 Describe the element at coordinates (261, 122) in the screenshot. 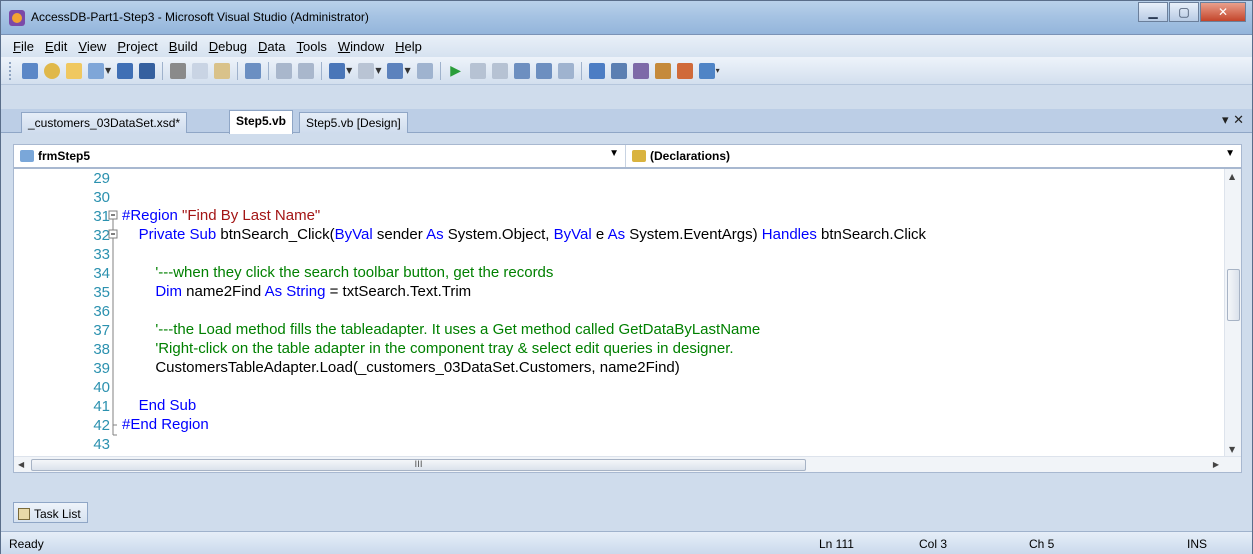

I see `tab-step5-vb: Step5.vb` at that location.